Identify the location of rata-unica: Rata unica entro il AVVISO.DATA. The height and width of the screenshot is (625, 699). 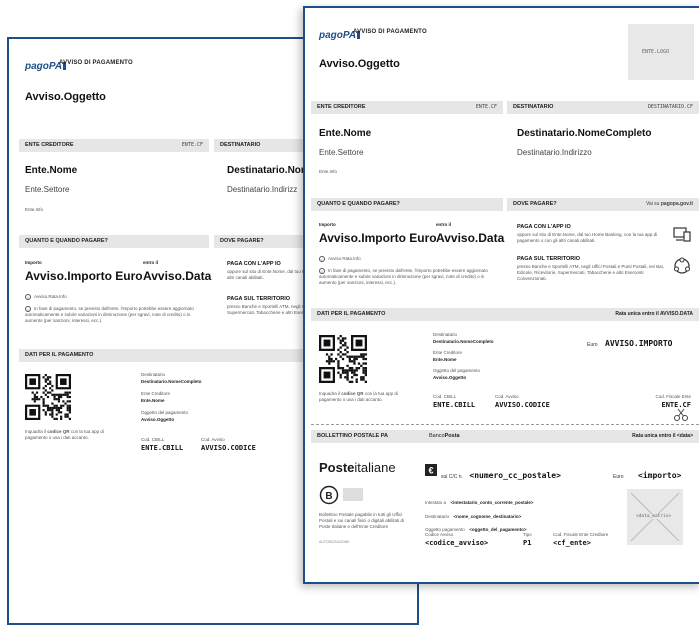
(654, 314).